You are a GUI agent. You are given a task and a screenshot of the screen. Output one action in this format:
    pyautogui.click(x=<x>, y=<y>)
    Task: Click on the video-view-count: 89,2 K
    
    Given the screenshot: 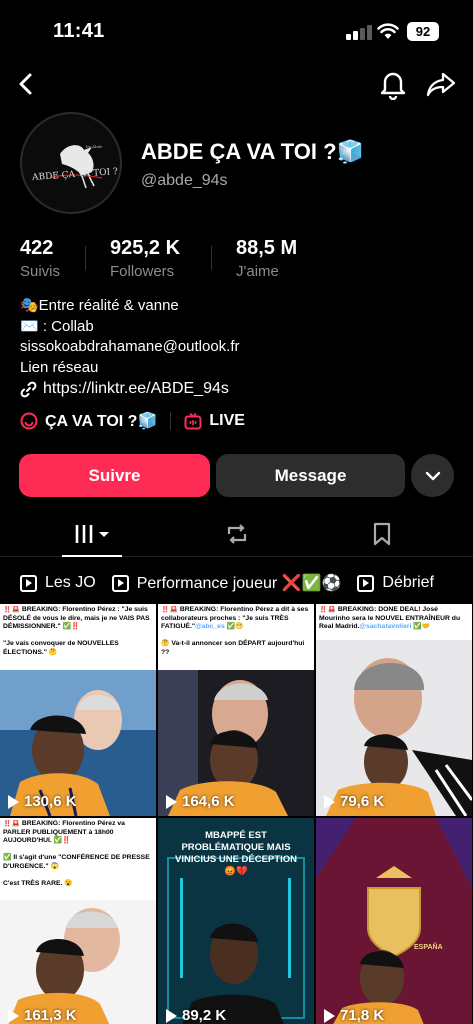 What is the action you would take?
    pyautogui.click(x=196, y=1015)
    